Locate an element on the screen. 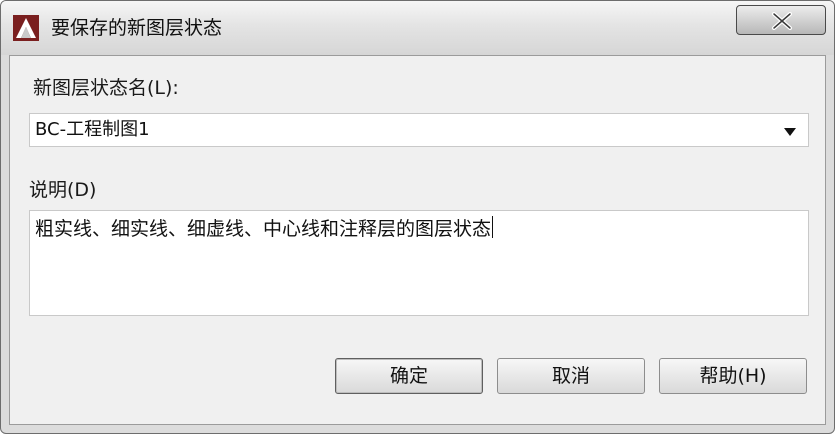 Image resolution: width=835 pixels, height=434 pixels. close-button is located at coordinates (781, 20).